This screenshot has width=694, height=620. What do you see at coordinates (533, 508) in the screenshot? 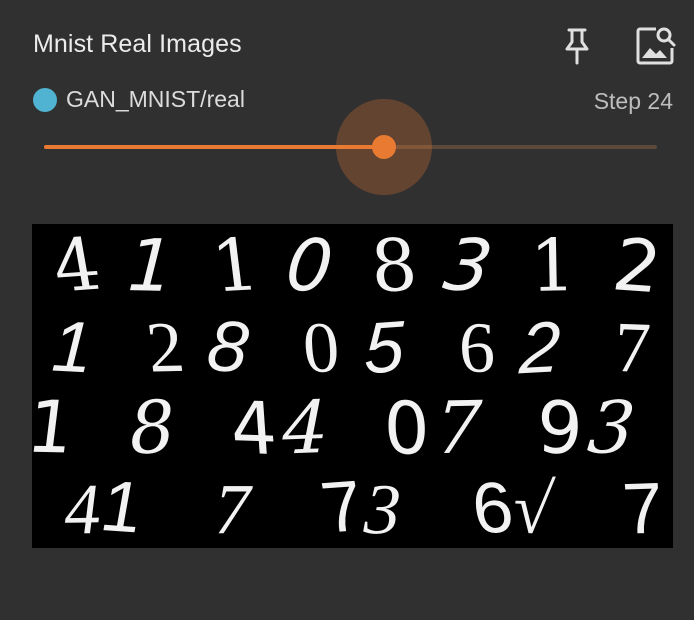
I see `digit-3-6: √` at bounding box center [533, 508].